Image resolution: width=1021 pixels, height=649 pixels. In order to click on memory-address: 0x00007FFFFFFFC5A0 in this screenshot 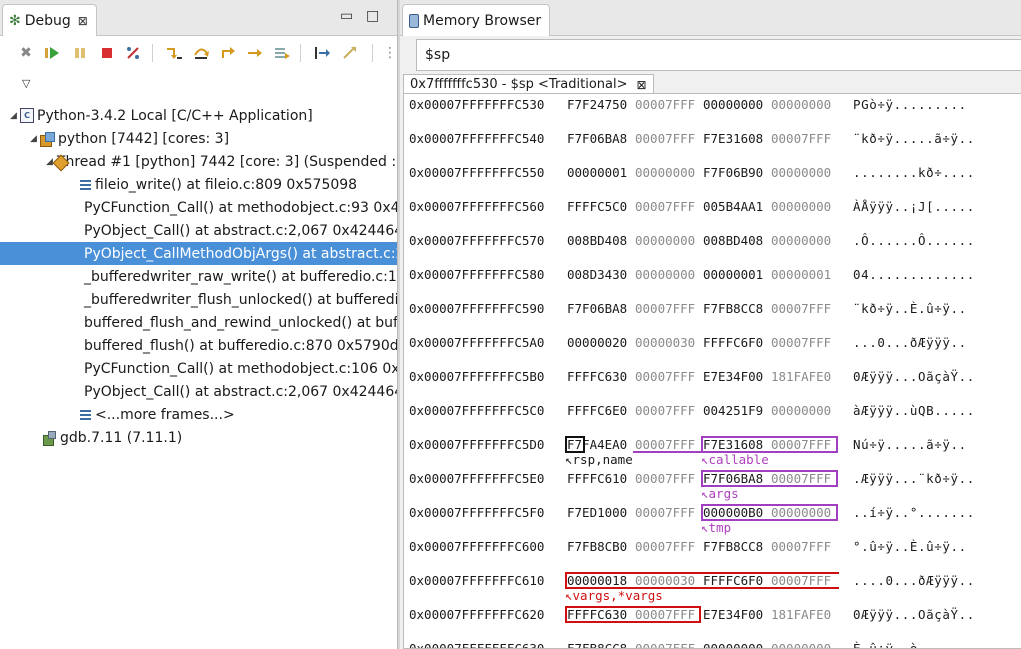, I will do `click(477, 342)`.